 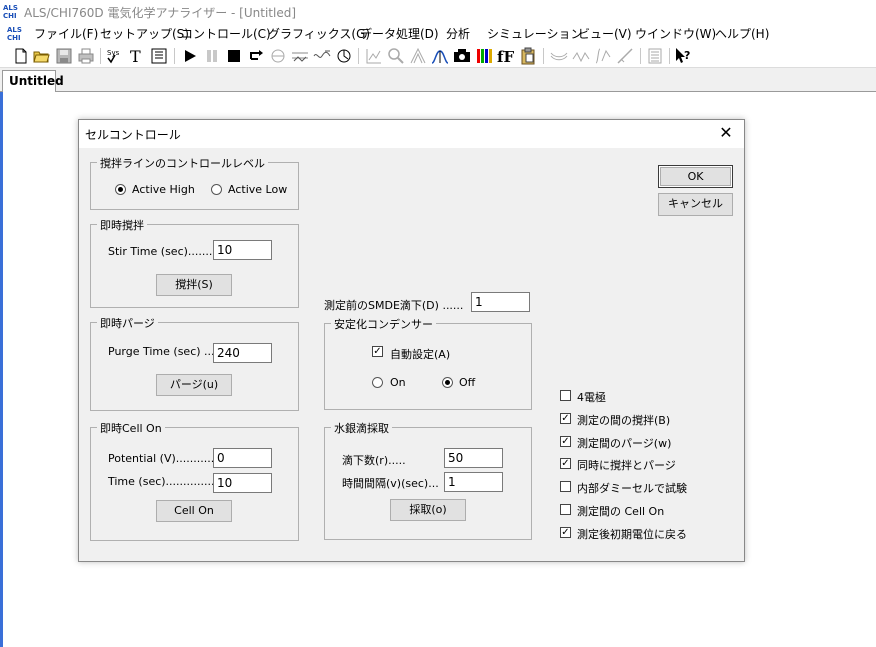 What do you see at coordinates (420, 354) in the screenshot?
I see `auto-setting-label: 自動設定(A)` at bounding box center [420, 354].